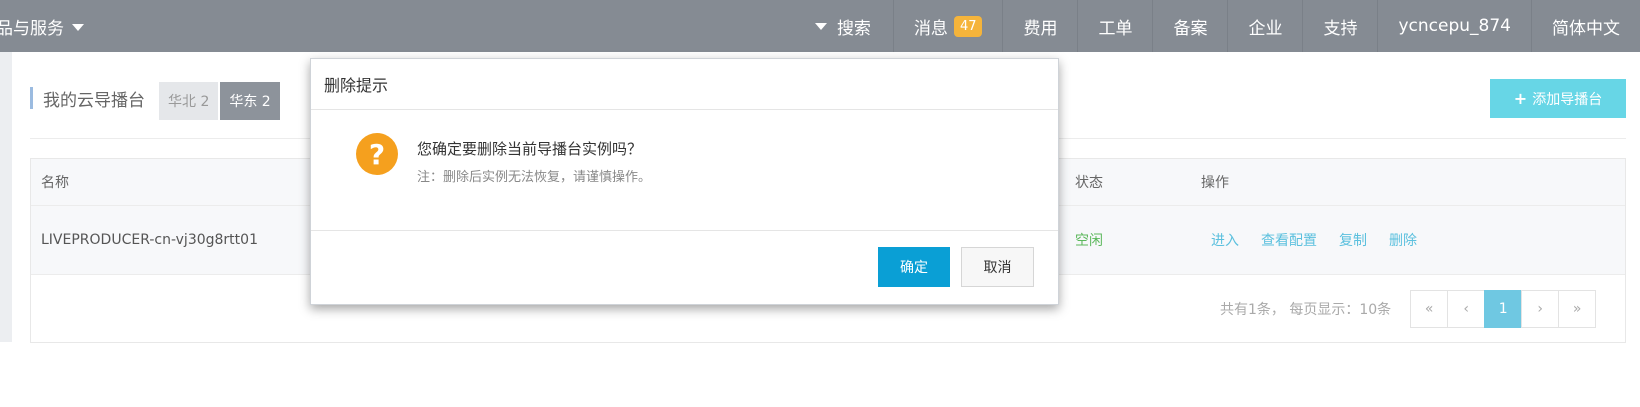  I want to click on column-header-actions: 操作, so click(1215, 183).